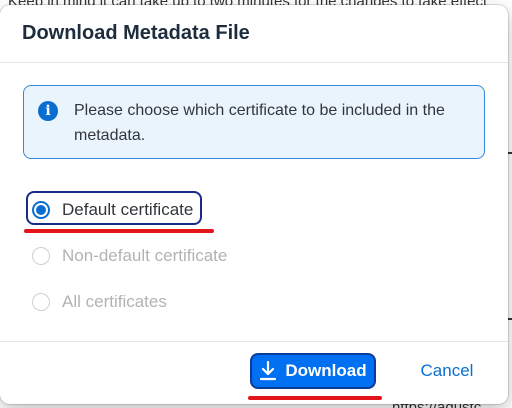 This screenshot has width=512, height=408. What do you see at coordinates (145, 255) in the screenshot?
I see `radio-label: Non-default certificate` at bounding box center [145, 255].